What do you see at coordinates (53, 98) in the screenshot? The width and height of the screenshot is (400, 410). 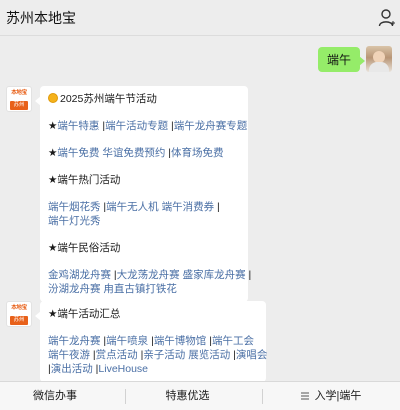 I see `coin-icon` at bounding box center [53, 98].